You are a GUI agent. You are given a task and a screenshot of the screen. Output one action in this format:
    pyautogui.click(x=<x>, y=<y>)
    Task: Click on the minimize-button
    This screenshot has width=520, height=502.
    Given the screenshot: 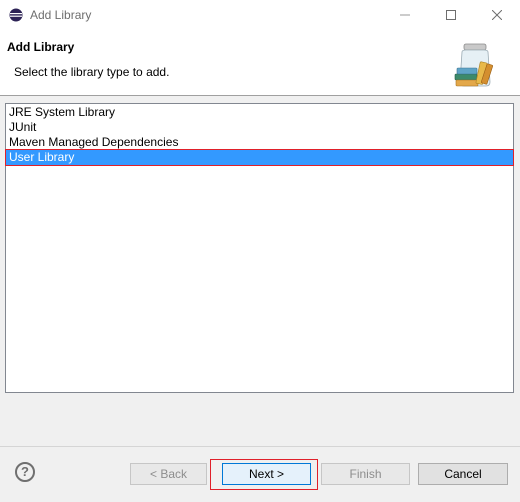 What is the action you would take?
    pyautogui.click(x=405, y=15)
    